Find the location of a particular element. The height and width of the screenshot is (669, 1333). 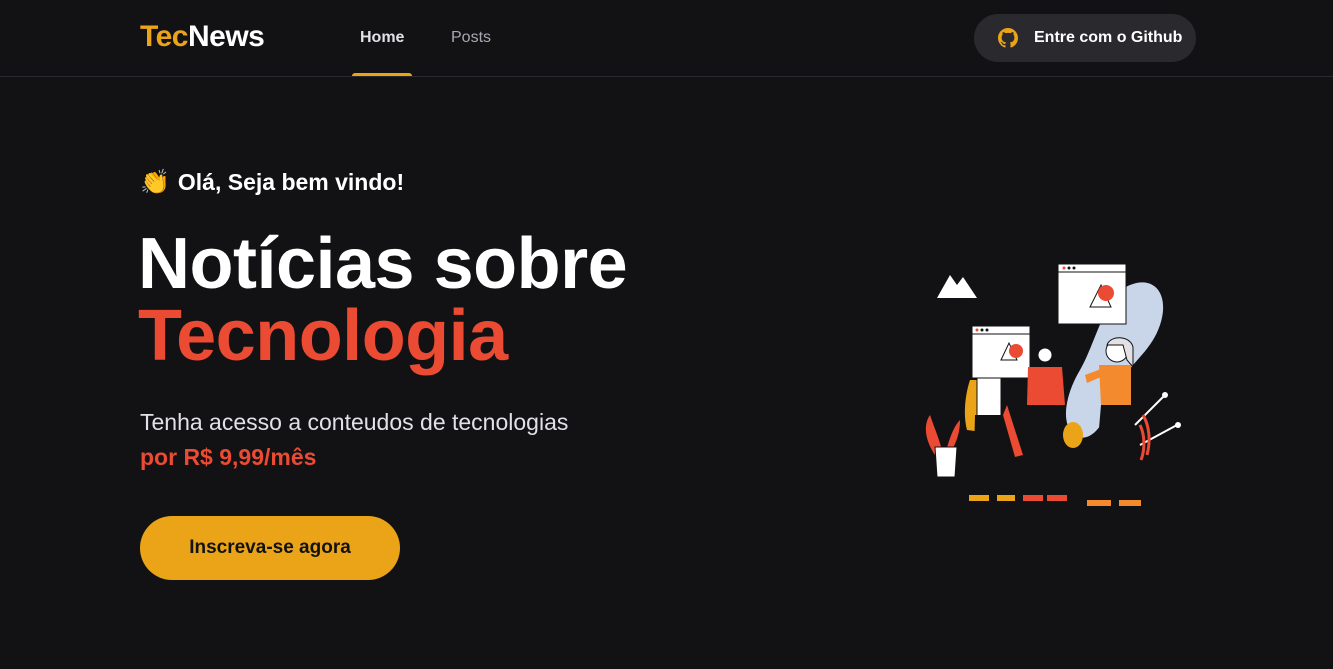

subscribe-button: Inscreva-se agora is located at coordinates (270, 548).